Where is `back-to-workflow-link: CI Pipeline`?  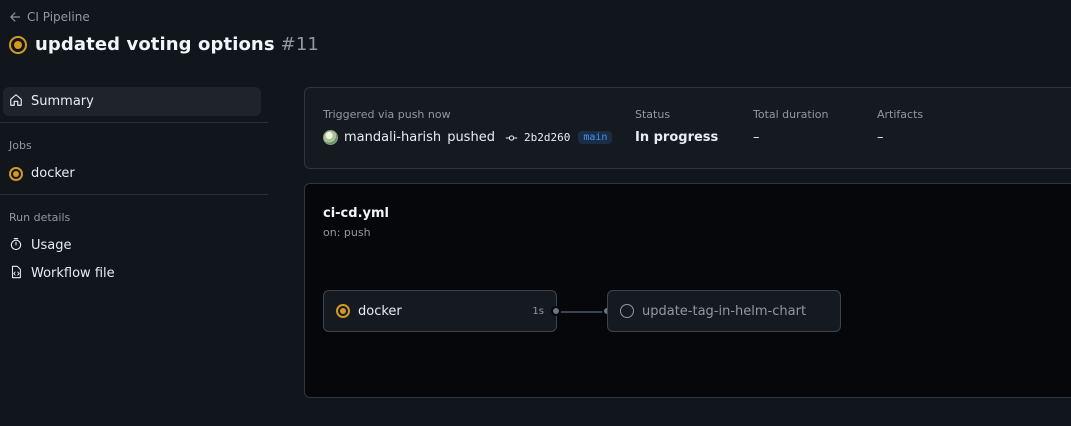
back-to-workflow-link: CI Pipeline is located at coordinates (49, 17).